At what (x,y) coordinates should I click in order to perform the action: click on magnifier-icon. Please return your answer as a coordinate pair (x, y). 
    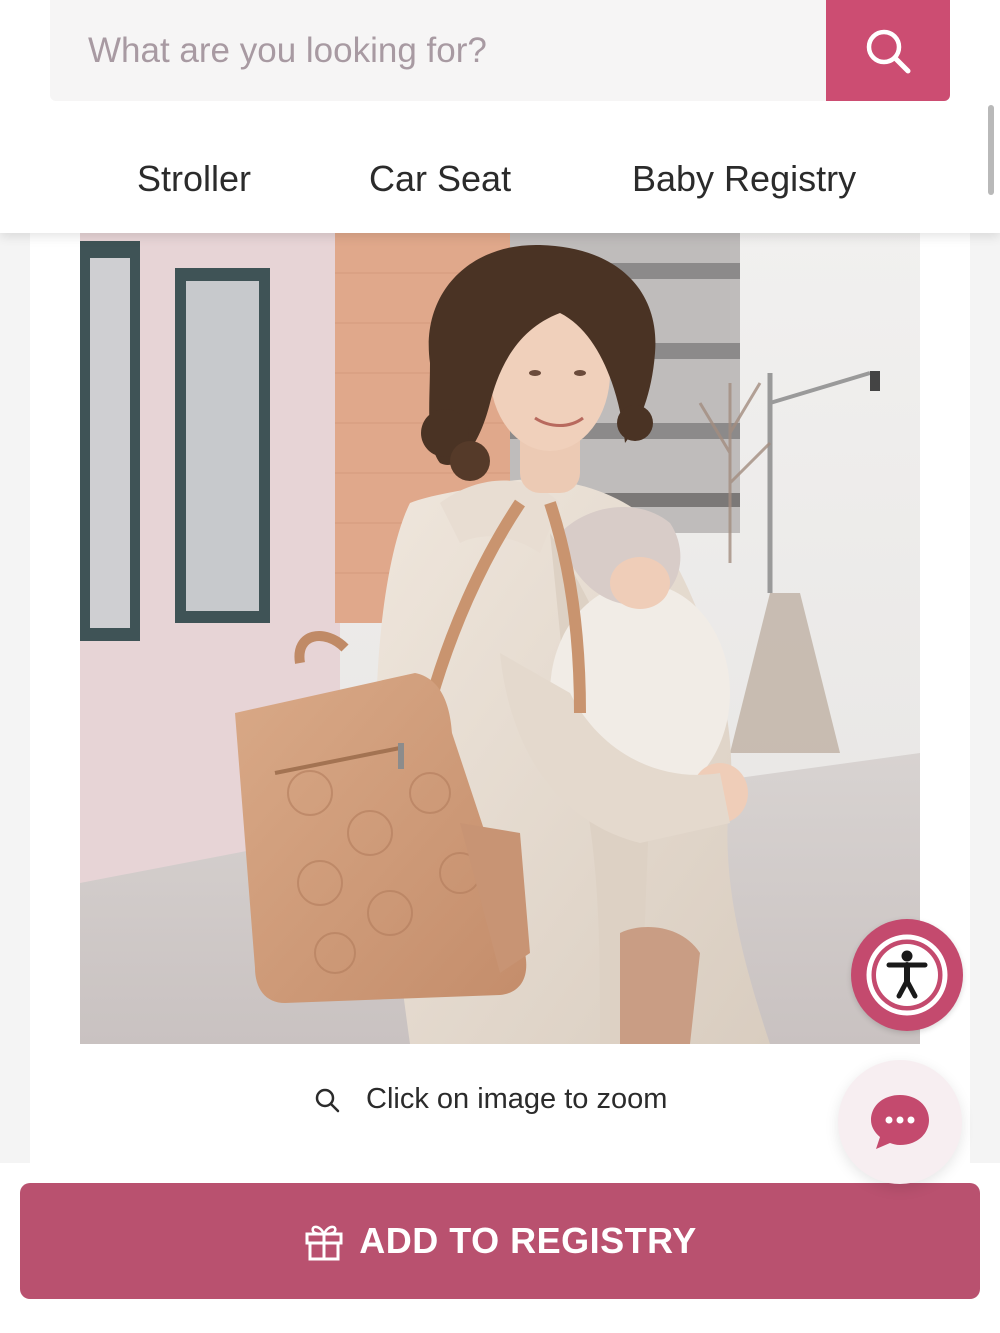
    Looking at the image, I should click on (327, 1100).